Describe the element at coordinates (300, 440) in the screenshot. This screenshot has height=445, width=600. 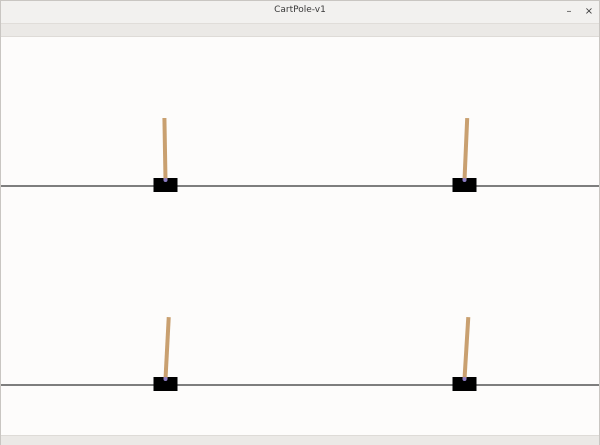
I see `status-strip` at that location.